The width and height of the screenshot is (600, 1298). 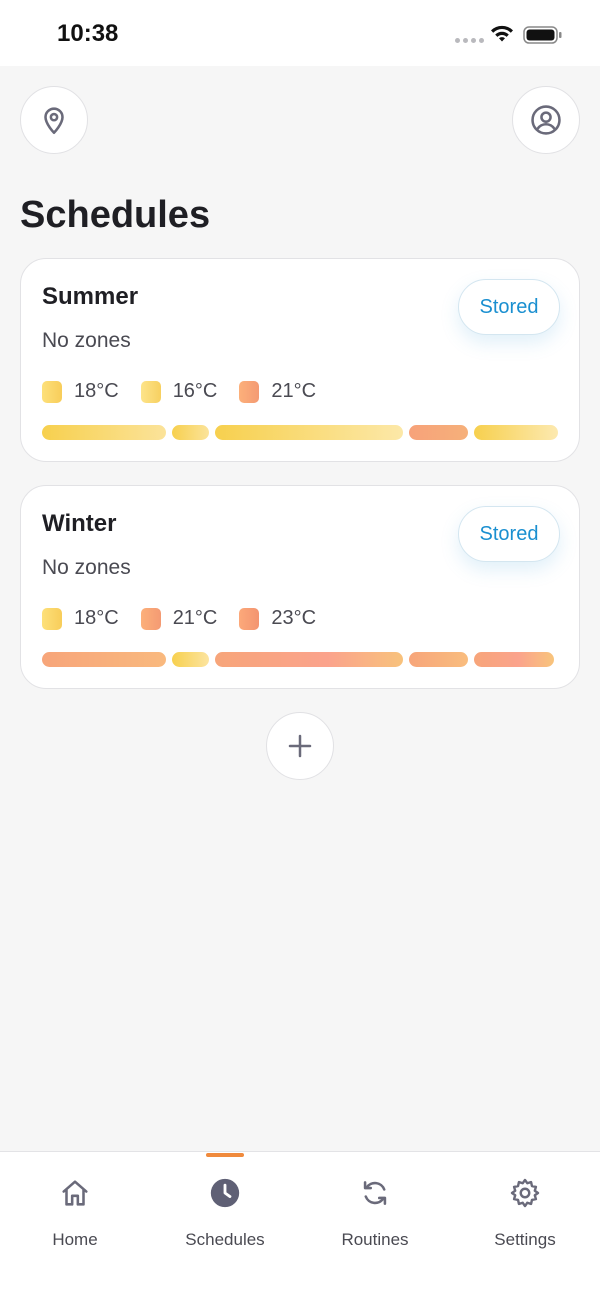 I want to click on location-button, so click(x=54, y=120).